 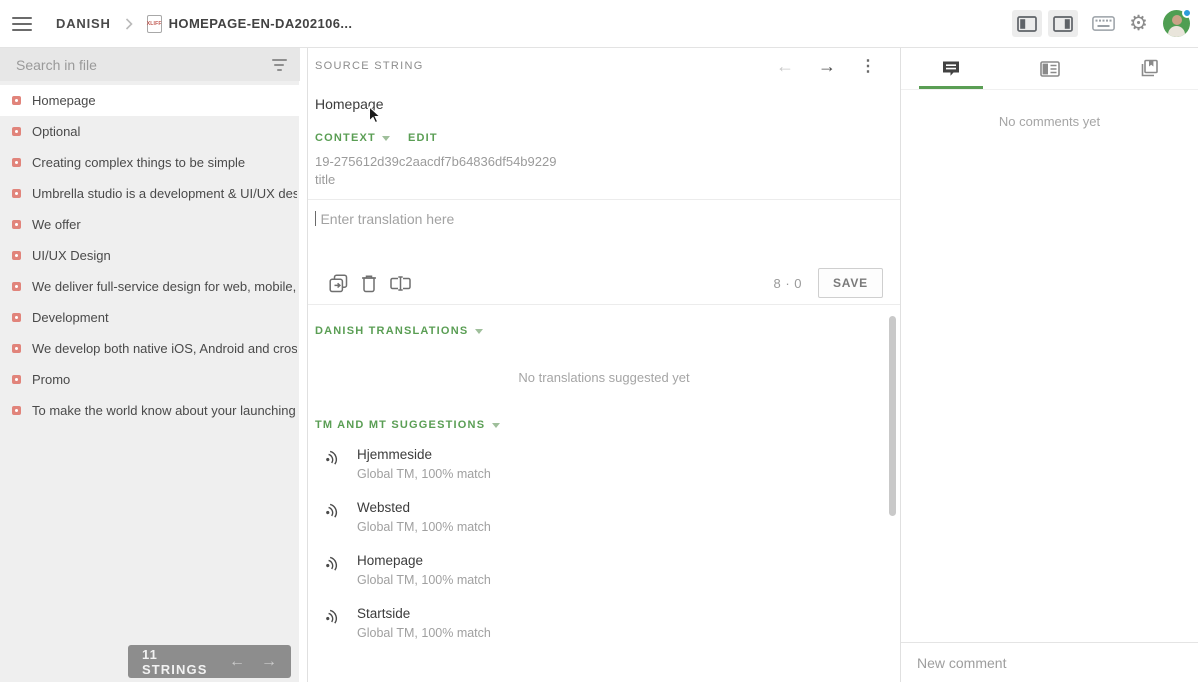 I want to click on list-item: UI/UX Design, so click(x=153, y=255).